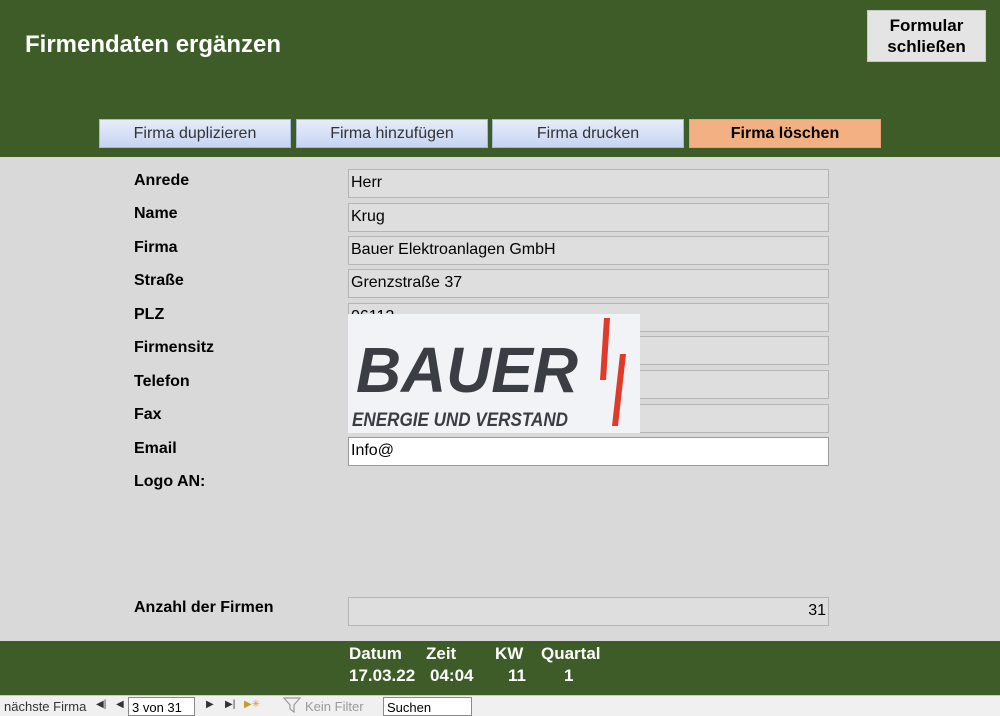  Describe the element at coordinates (588, 250) in the screenshot. I see `firma-field: Bauer Elektroanlagen GmbH` at that location.